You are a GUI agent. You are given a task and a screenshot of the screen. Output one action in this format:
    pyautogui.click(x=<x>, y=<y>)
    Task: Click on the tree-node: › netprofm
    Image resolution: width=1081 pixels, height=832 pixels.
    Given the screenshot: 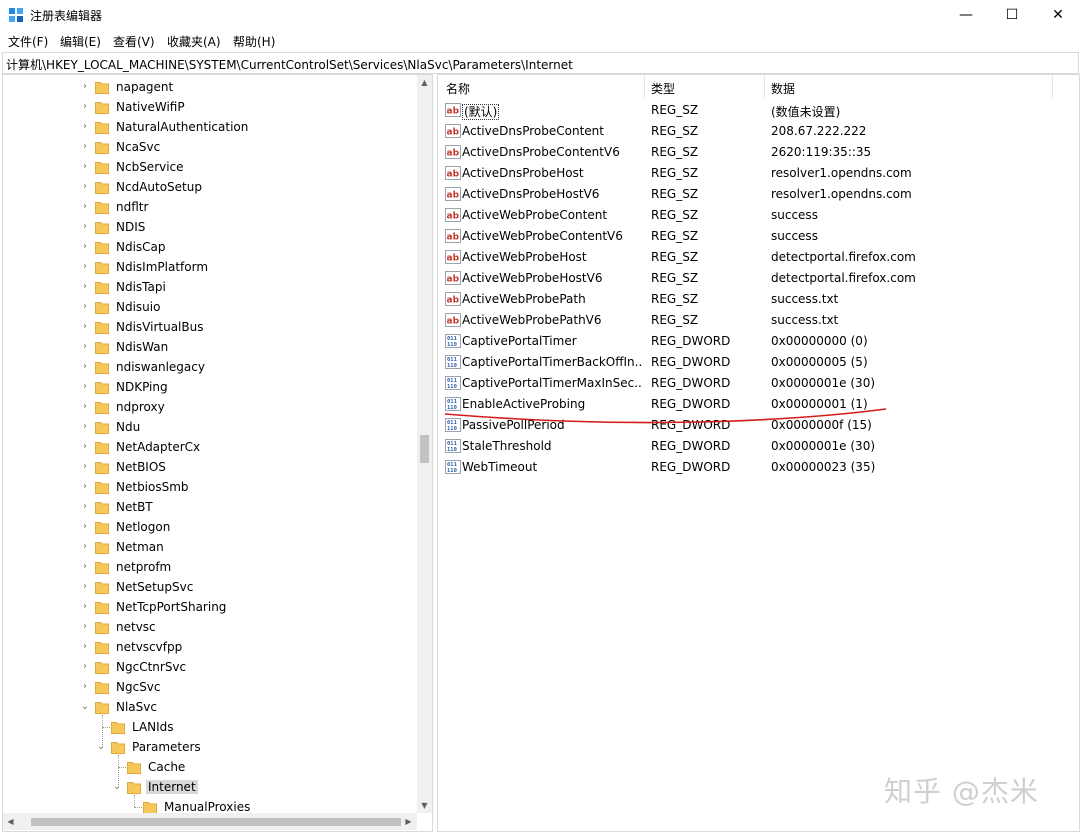 What is the action you would take?
    pyautogui.click(x=208, y=567)
    